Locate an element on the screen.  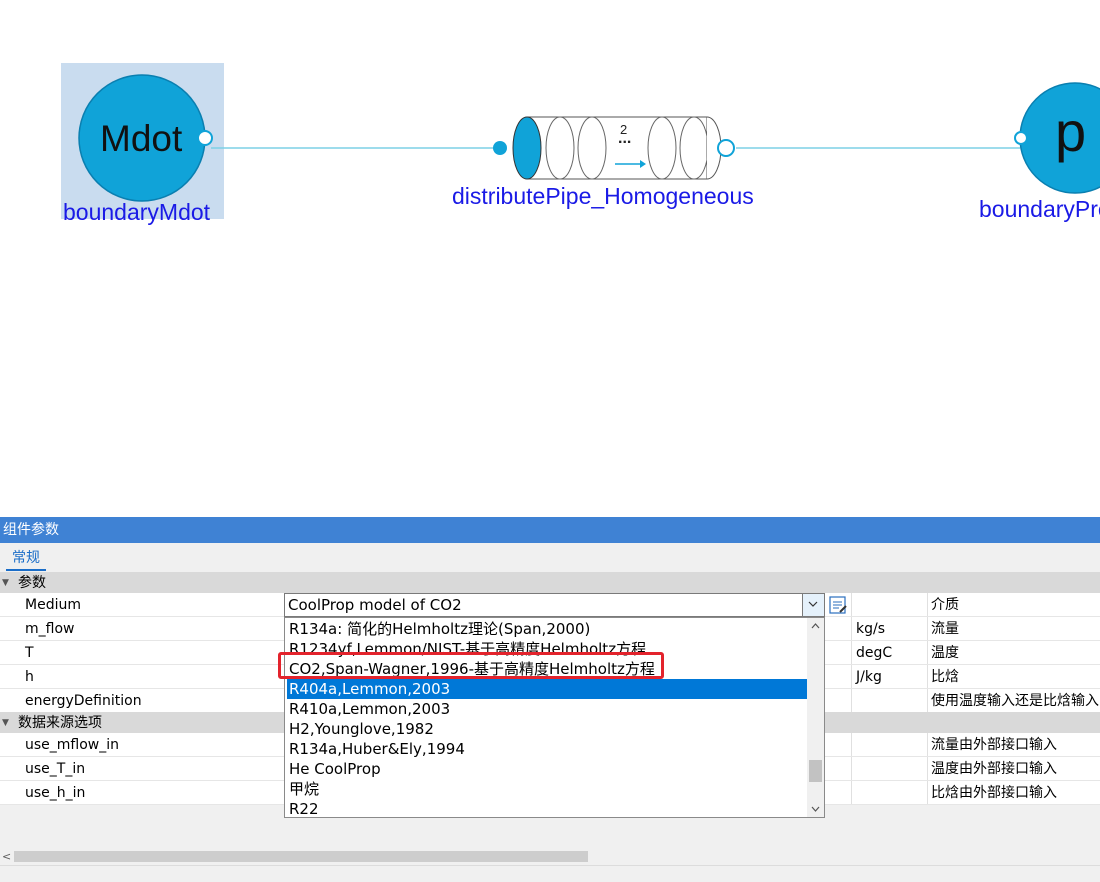
param-name: use_h_in is located at coordinates (55, 793).